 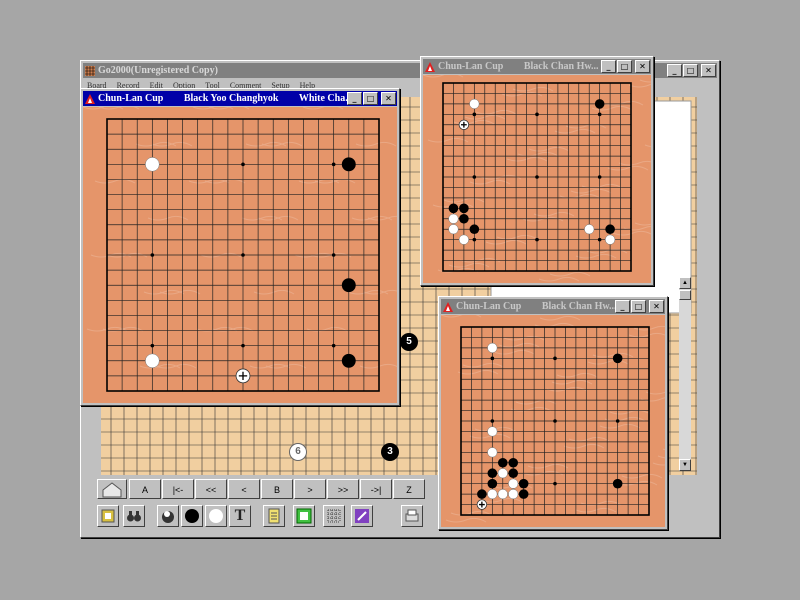 I want to click on numbered-black-stone: 3, so click(x=390, y=452).